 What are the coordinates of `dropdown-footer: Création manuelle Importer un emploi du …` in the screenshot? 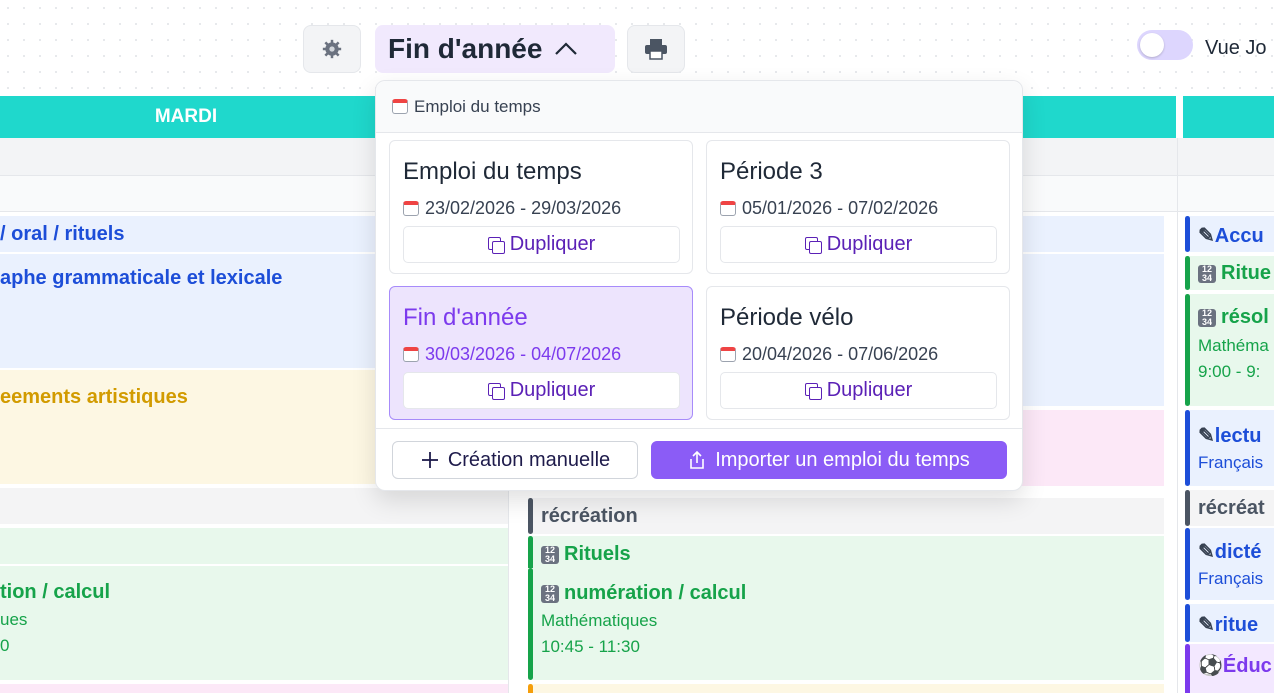 It's located at (699, 460).